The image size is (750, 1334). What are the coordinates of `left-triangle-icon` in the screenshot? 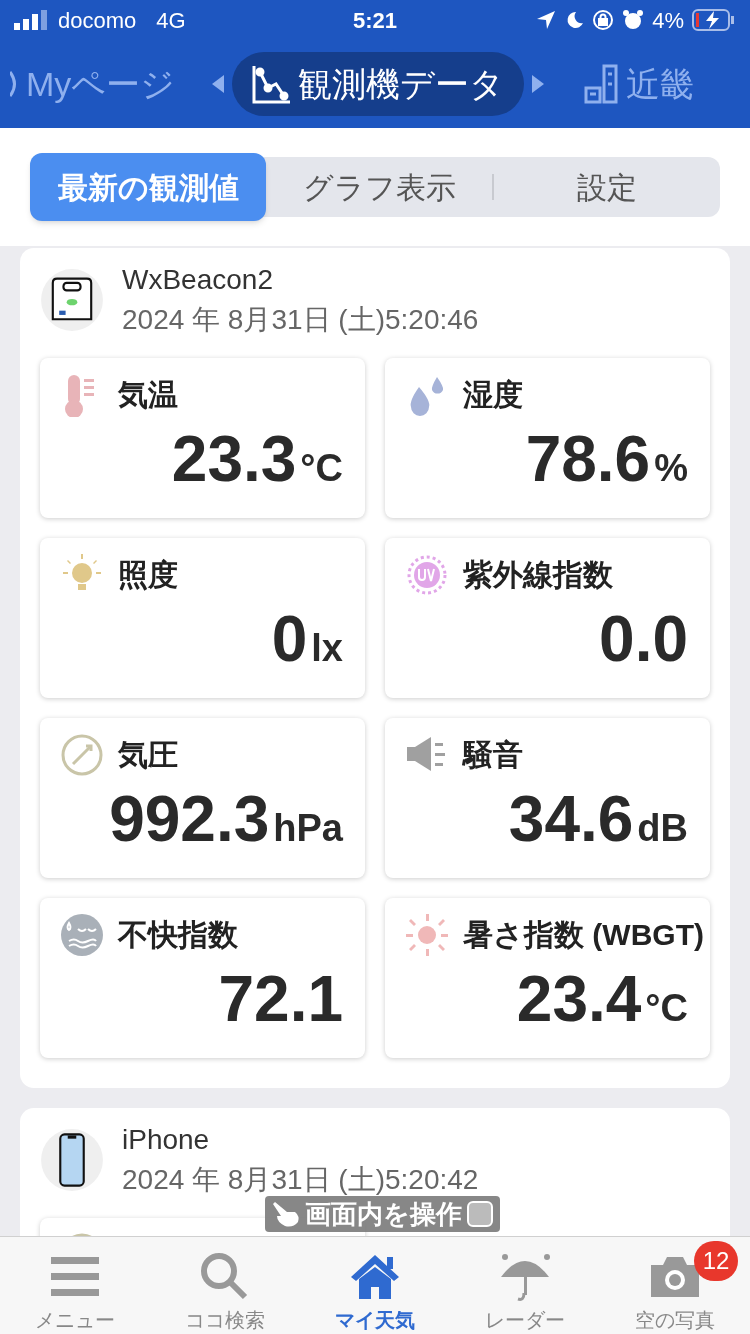 It's located at (218, 84).